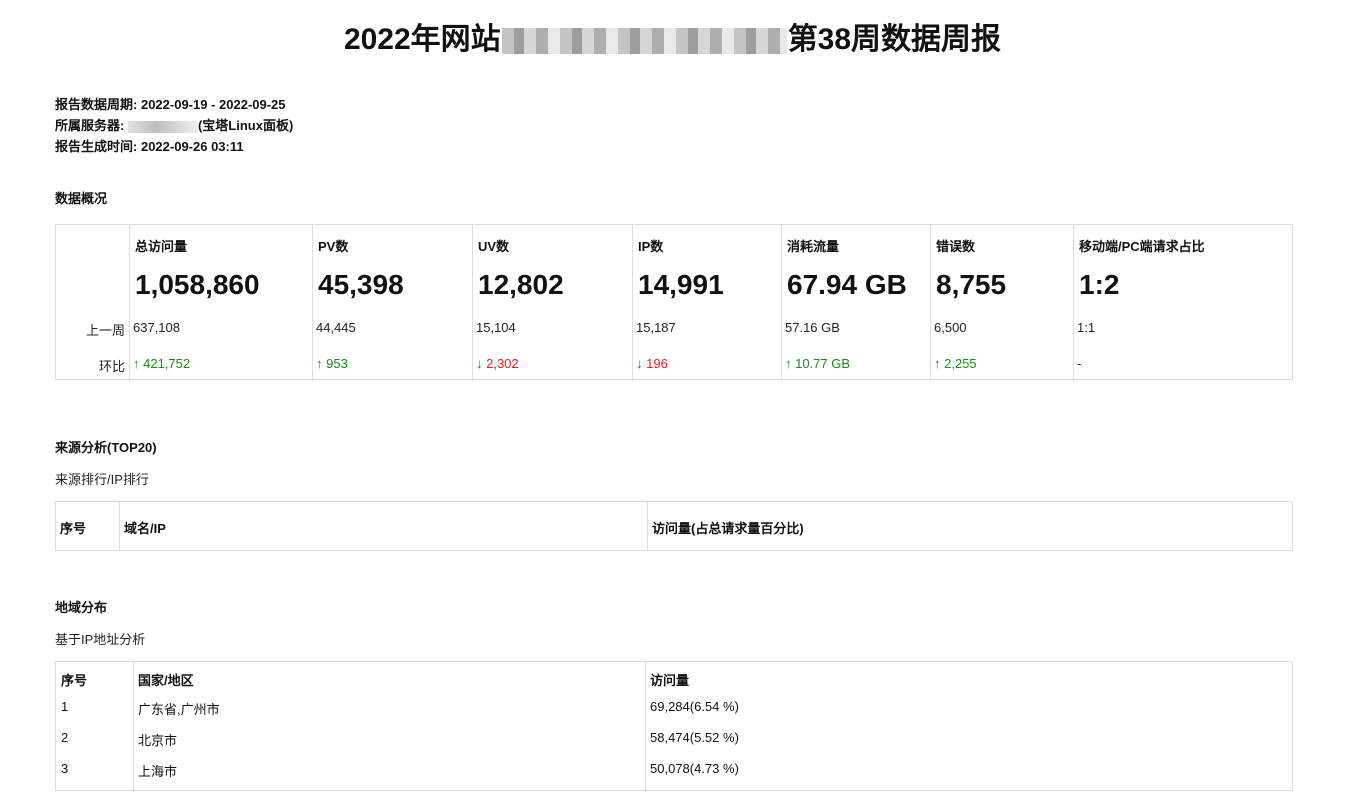 The image size is (1345, 792). Describe the element at coordinates (1142, 246) in the screenshot. I see `metric-header: 移动端/PC端请求占比` at that location.